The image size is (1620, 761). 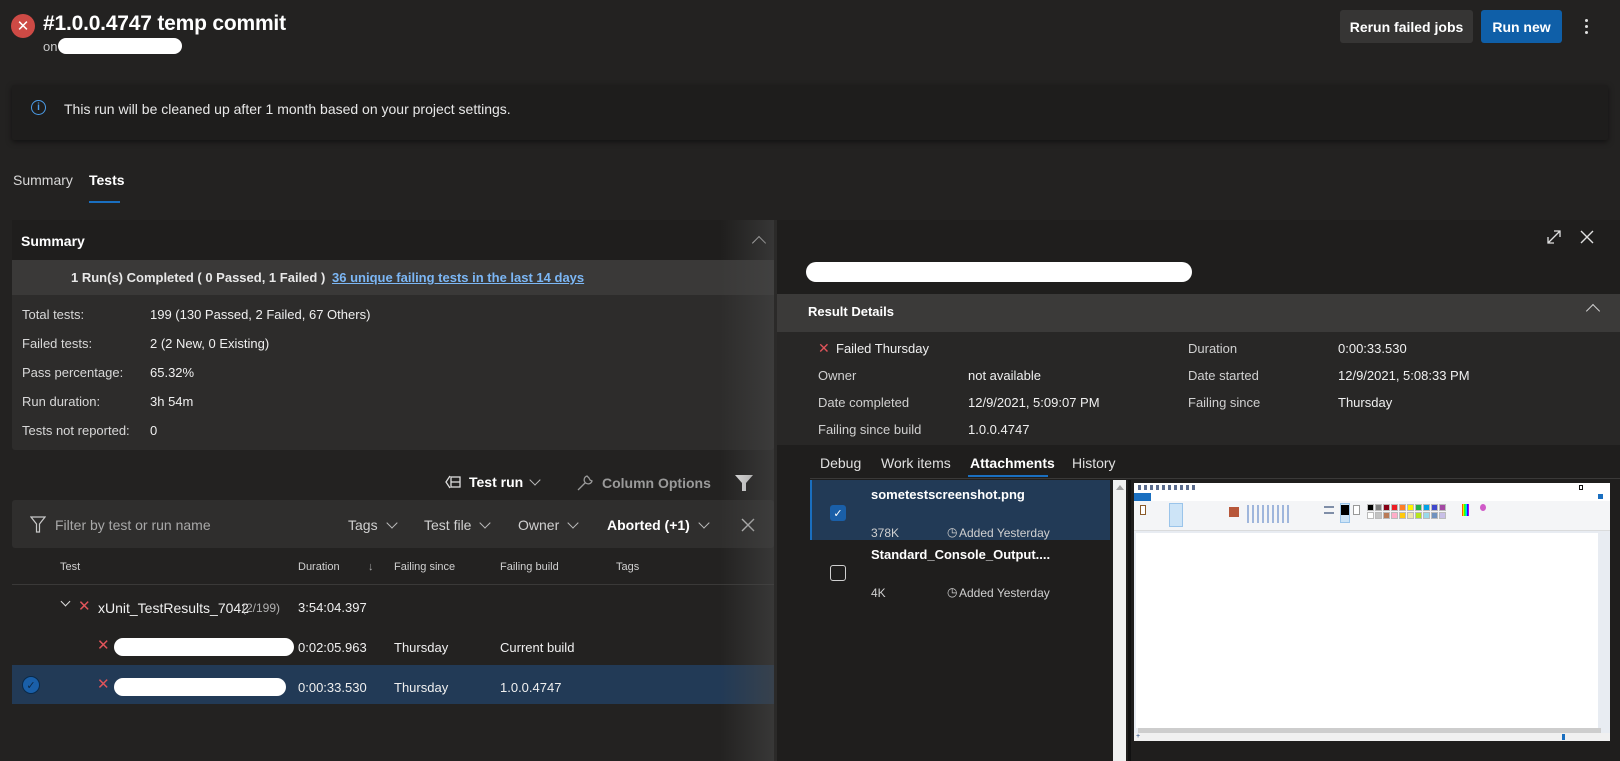 I want to click on preview-divider, so click(x=1129, y=620).